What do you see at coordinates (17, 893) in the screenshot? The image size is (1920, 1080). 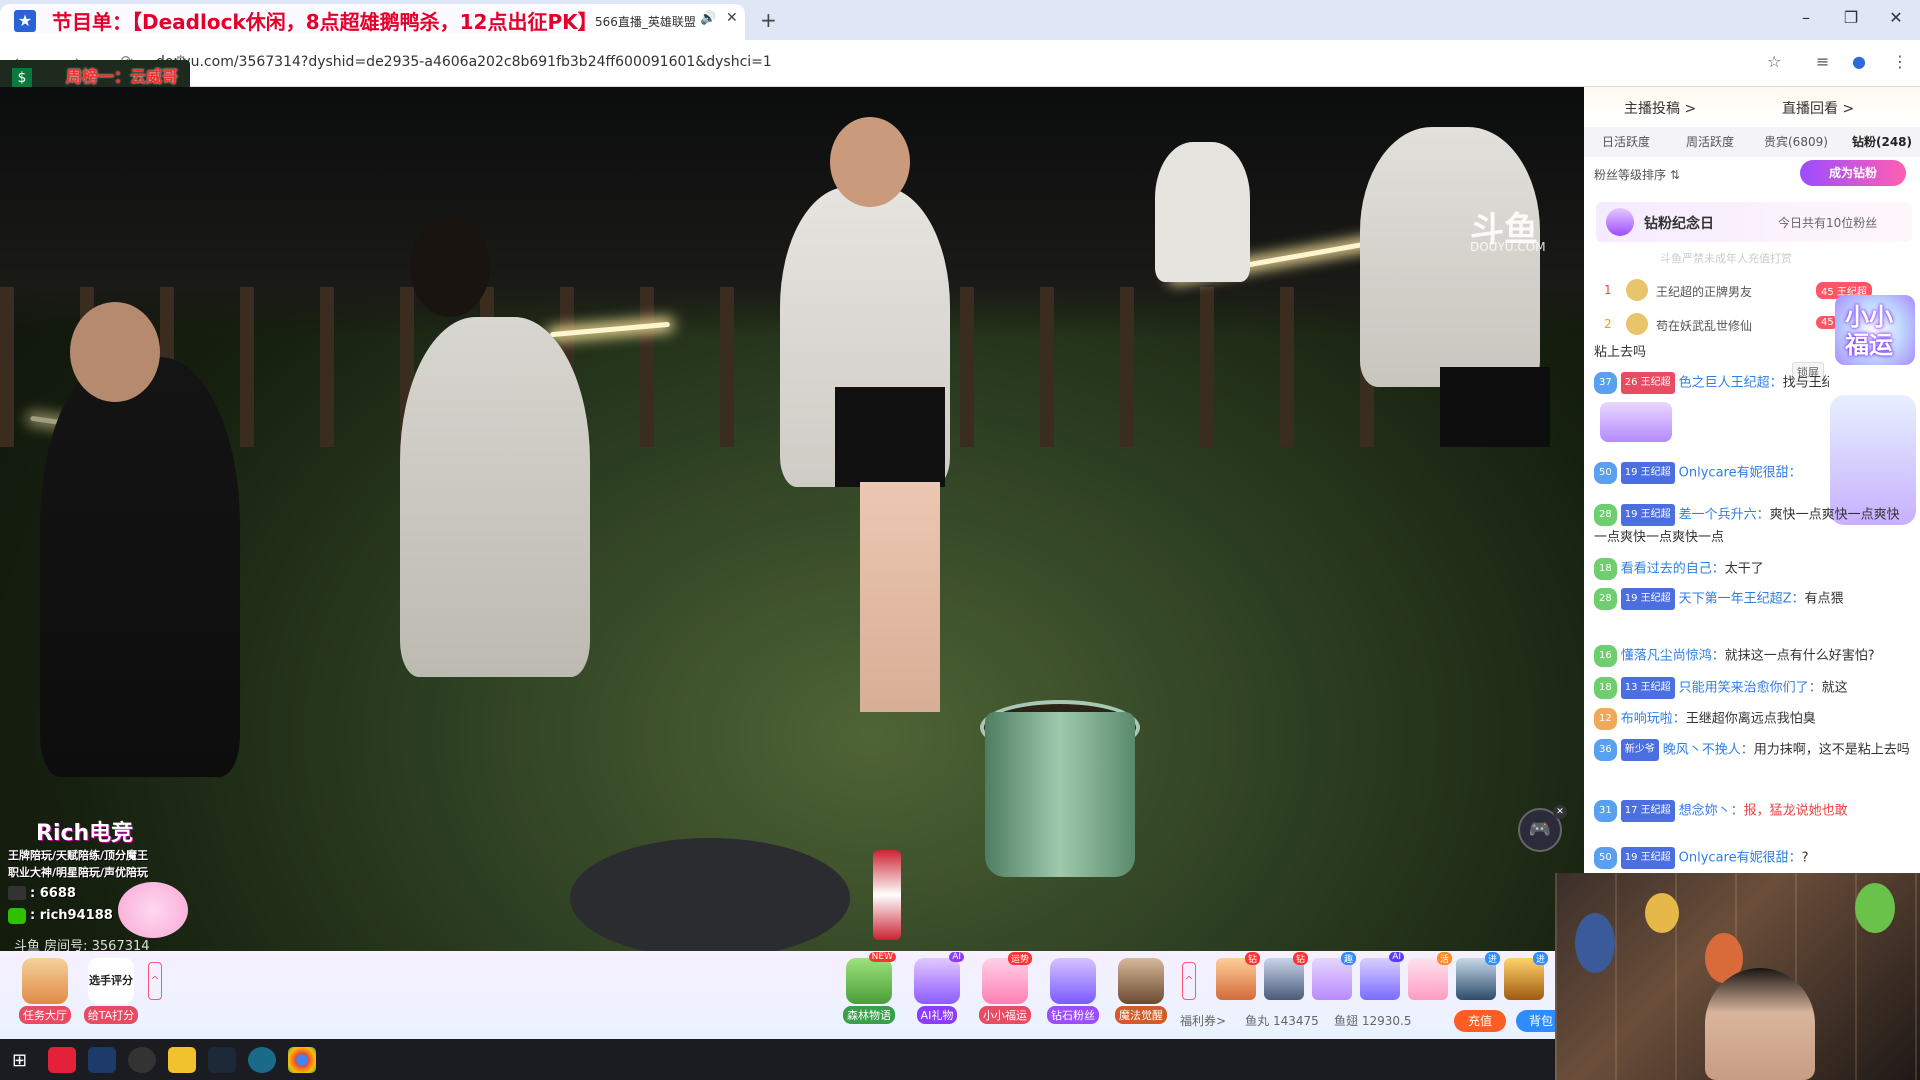 I see `qq-icon` at bounding box center [17, 893].